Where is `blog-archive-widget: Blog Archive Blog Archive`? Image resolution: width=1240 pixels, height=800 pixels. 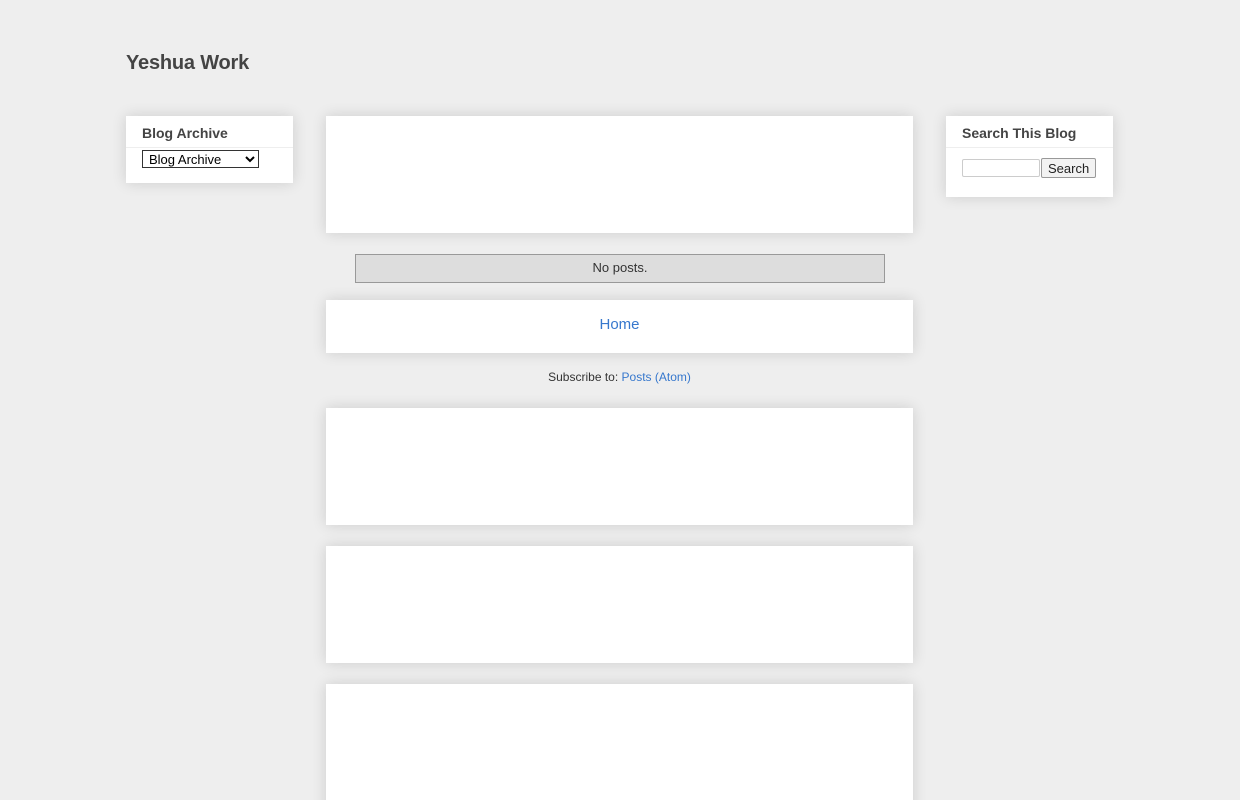 blog-archive-widget: Blog Archive Blog Archive is located at coordinates (209, 149).